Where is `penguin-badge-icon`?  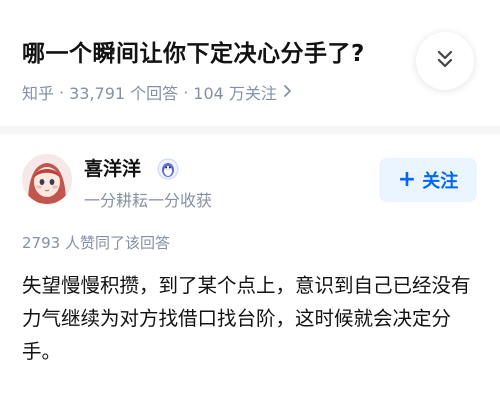 penguin-badge-icon is located at coordinates (168, 169).